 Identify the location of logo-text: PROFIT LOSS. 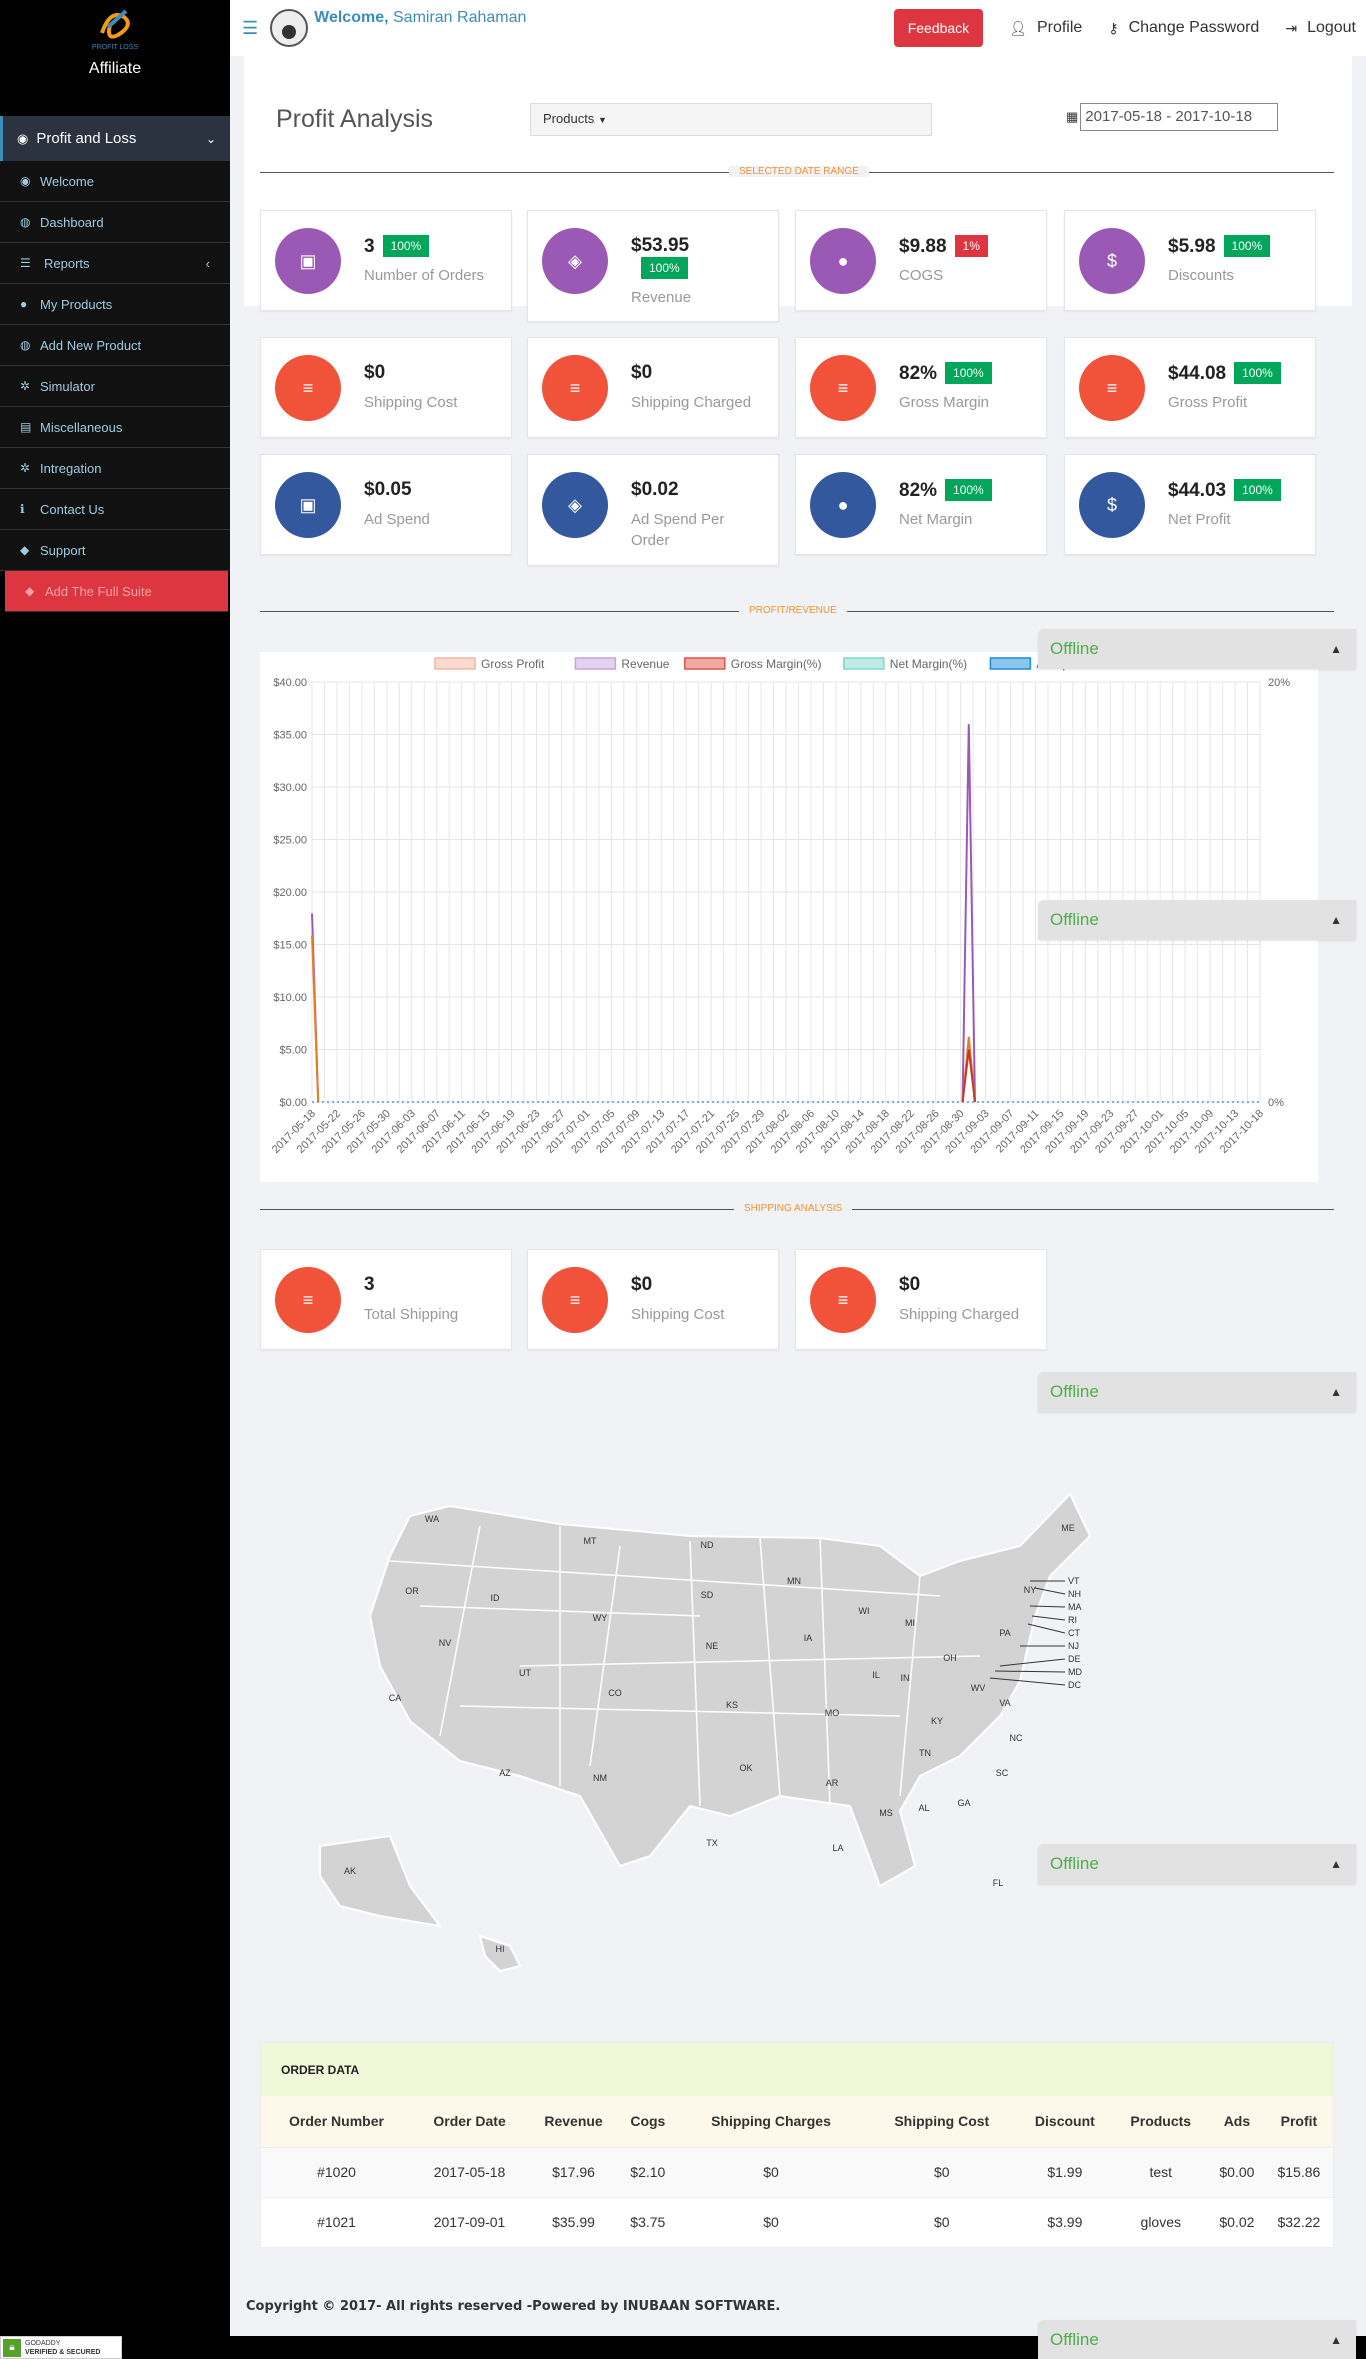
(115, 47).